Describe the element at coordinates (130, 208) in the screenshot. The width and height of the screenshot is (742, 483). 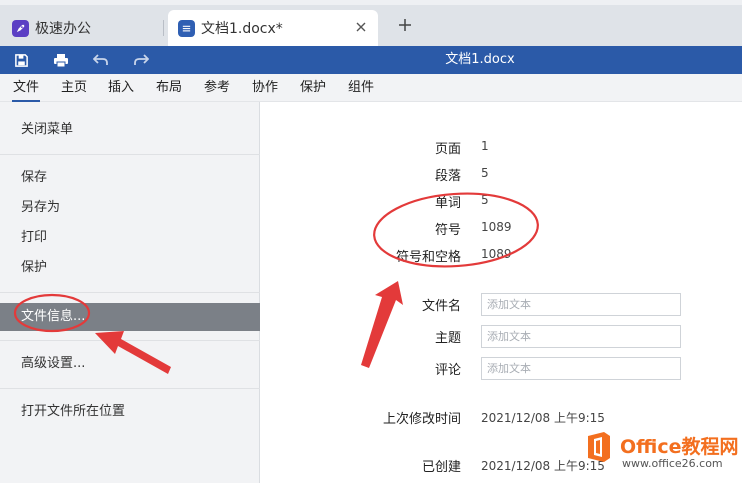
I see `save-as-item: 另存为` at that location.